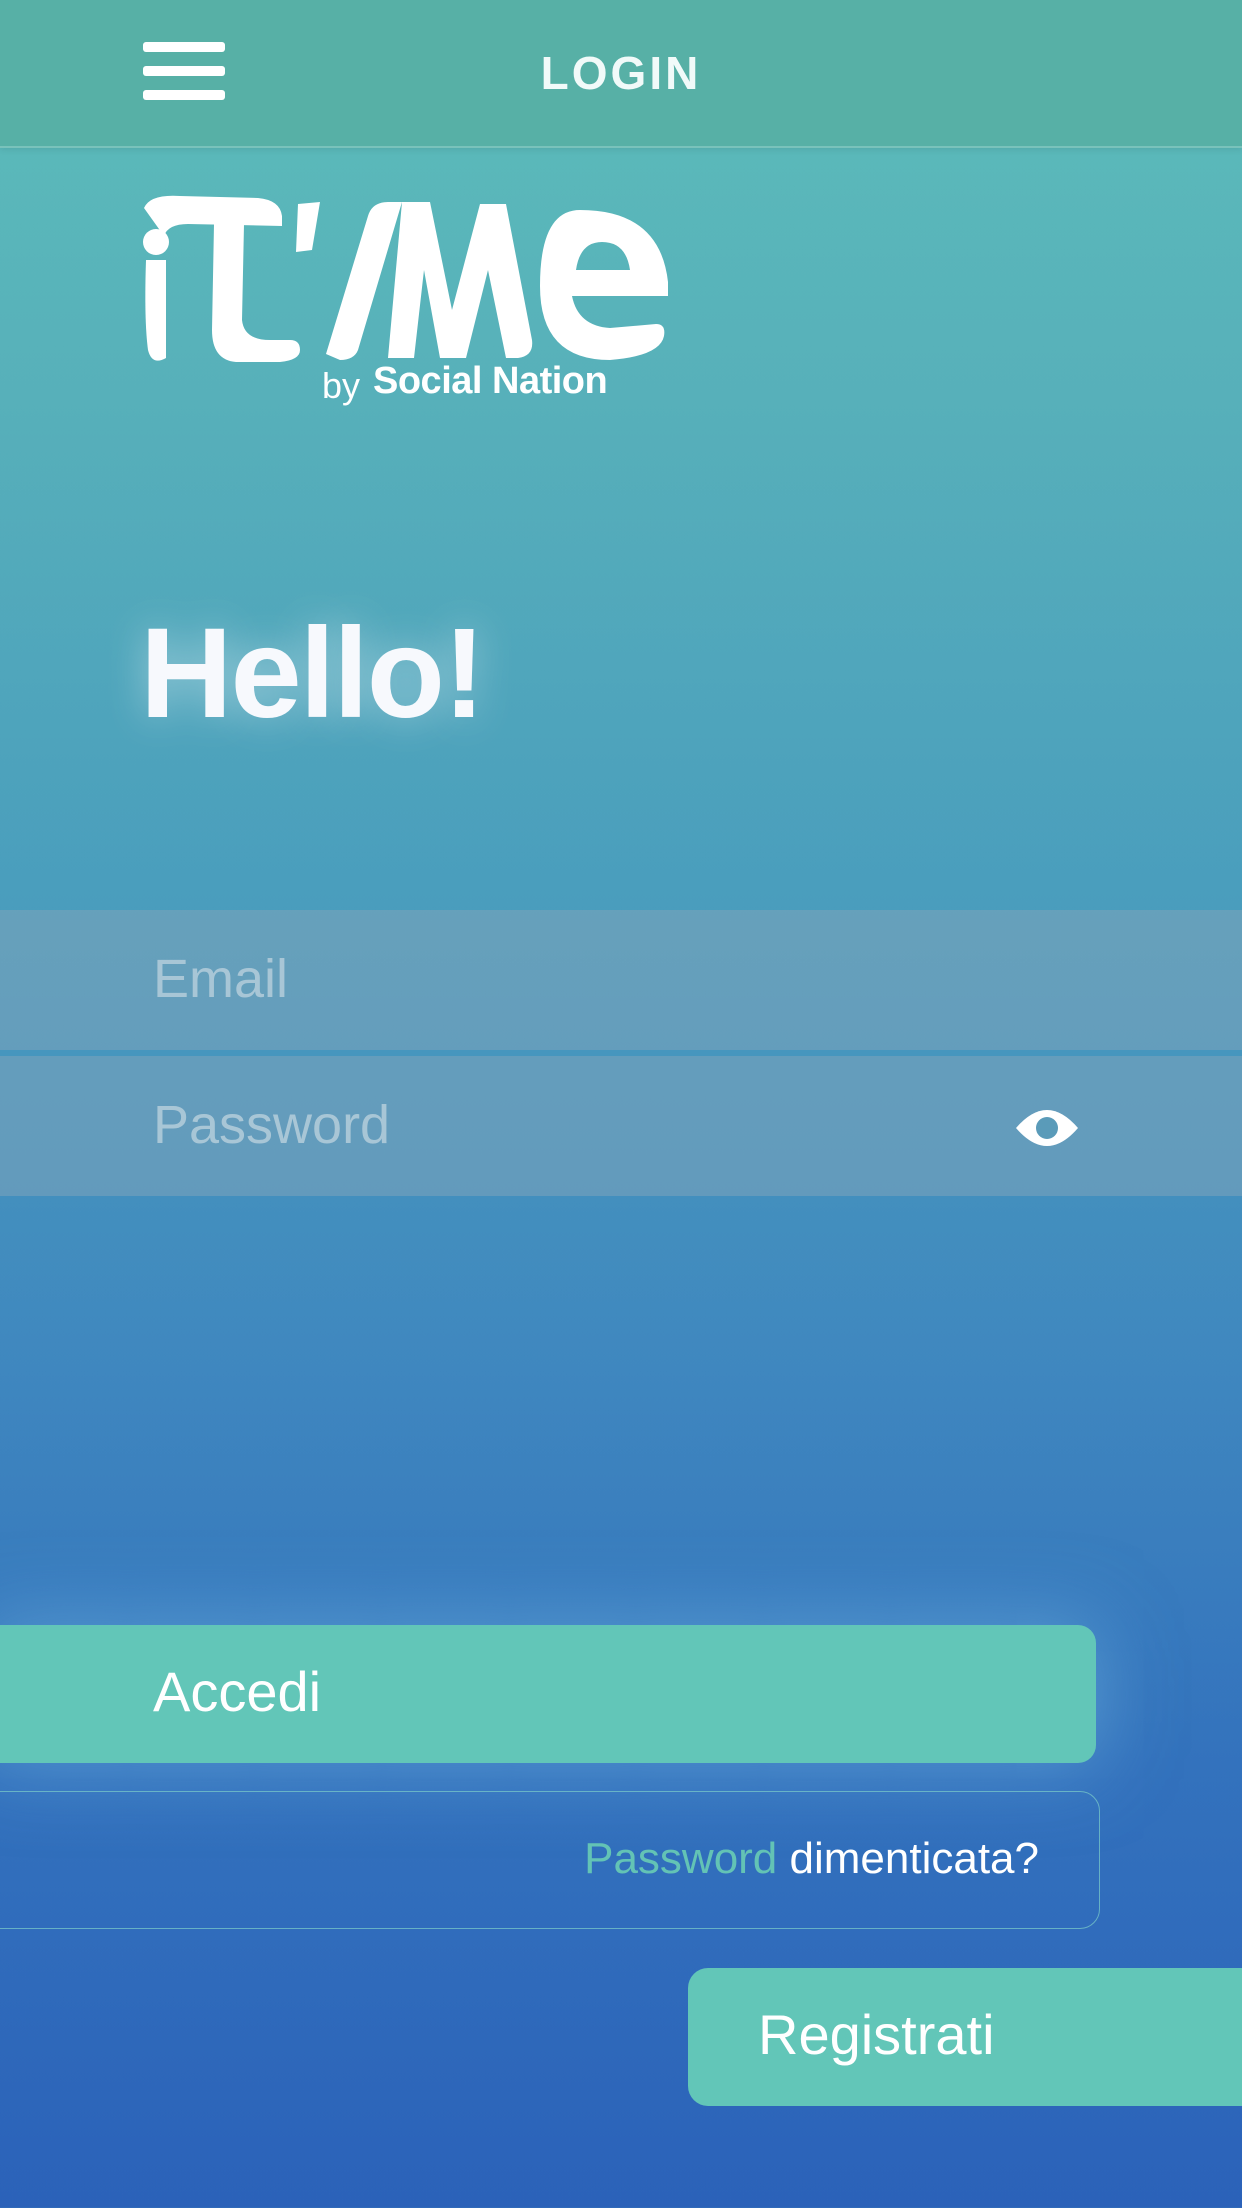 The height and width of the screenshot is (2208, 1242). Describe the element at coordinates (237, 1691) in the screenshot. I see `login-button-label: Accedi` at that location.